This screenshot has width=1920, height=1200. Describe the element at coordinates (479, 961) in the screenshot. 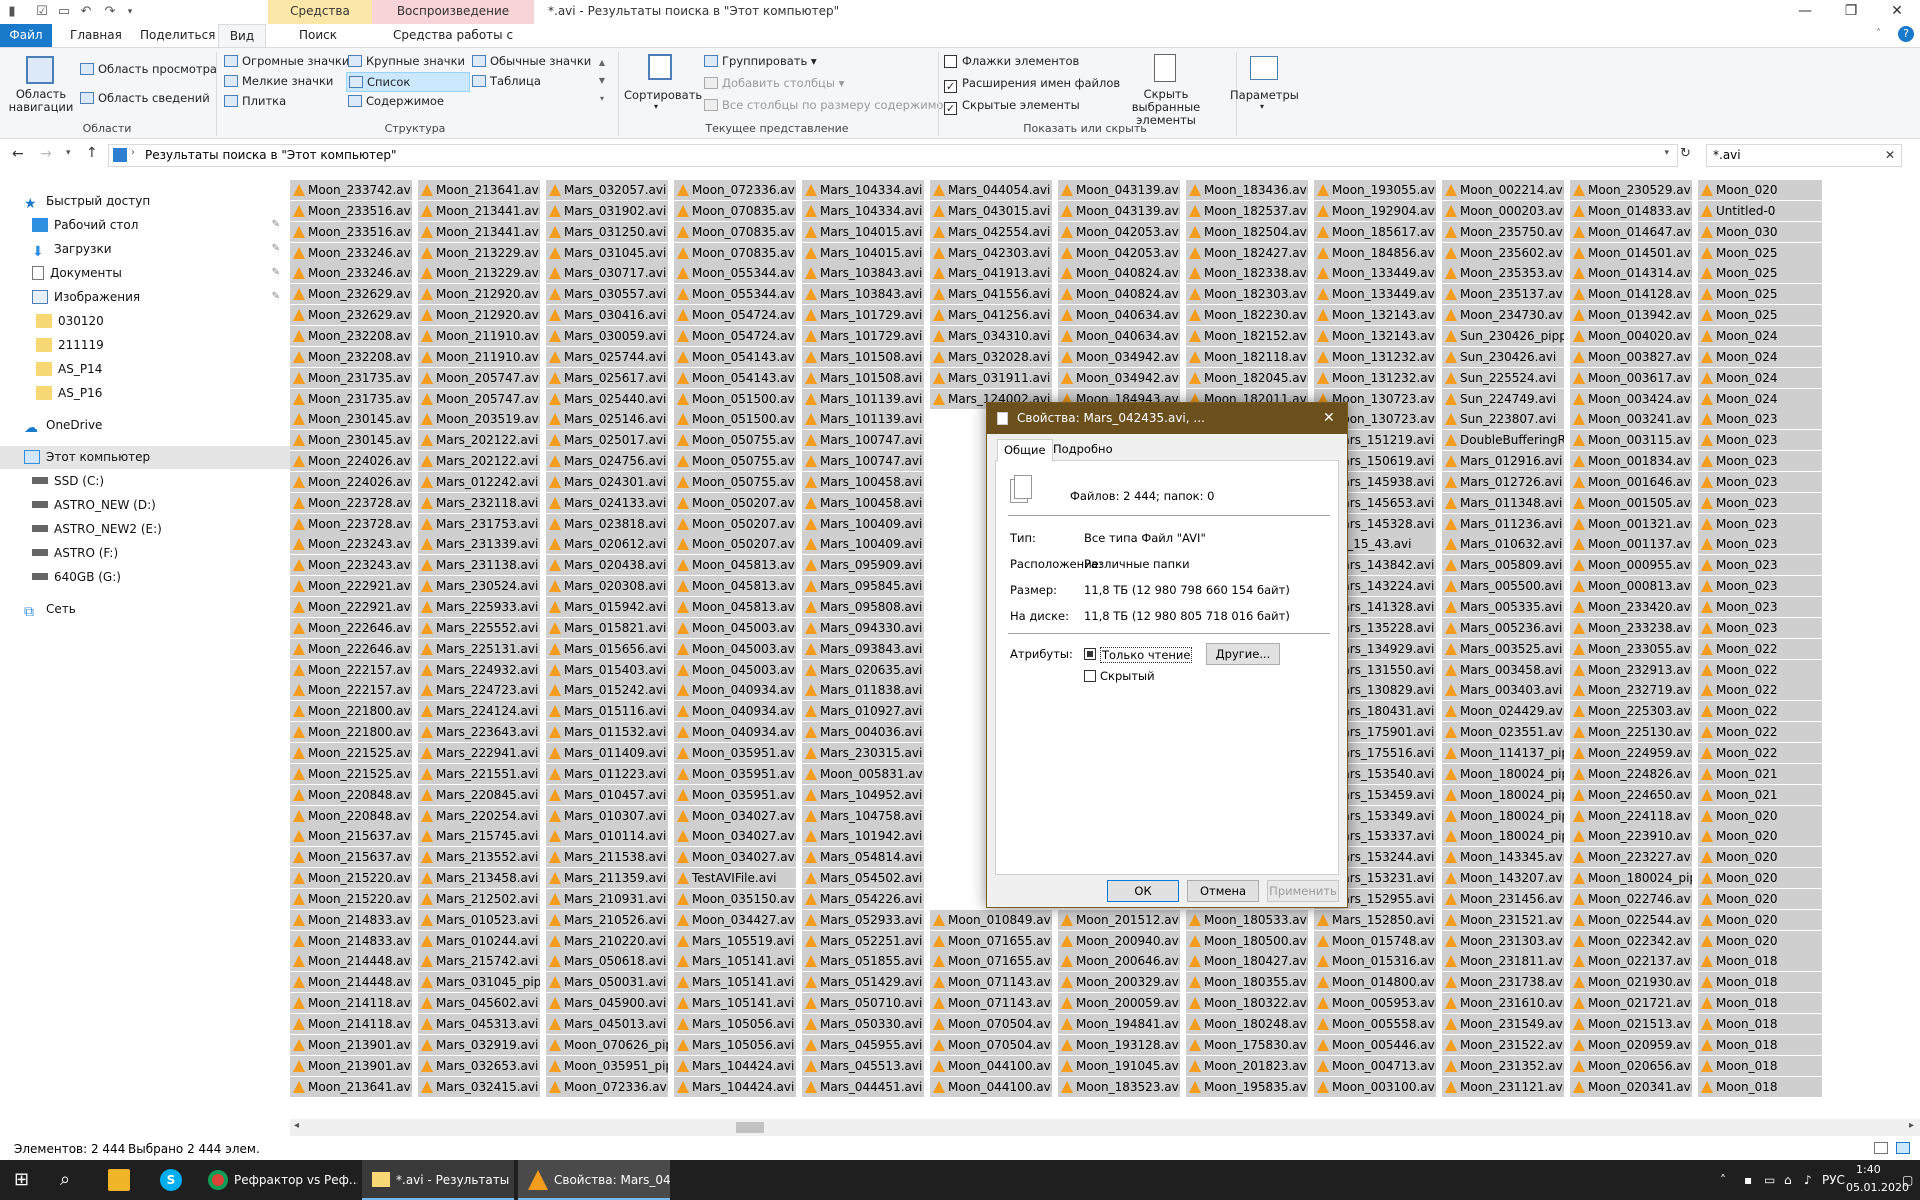

I see `file-item: Mars_215742.avi` at that location.